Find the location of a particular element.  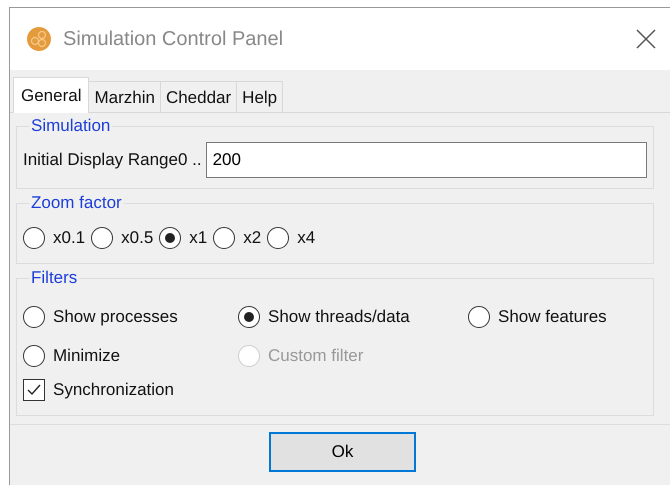

radio-option: Show processes is located at coordinates (130, 317).